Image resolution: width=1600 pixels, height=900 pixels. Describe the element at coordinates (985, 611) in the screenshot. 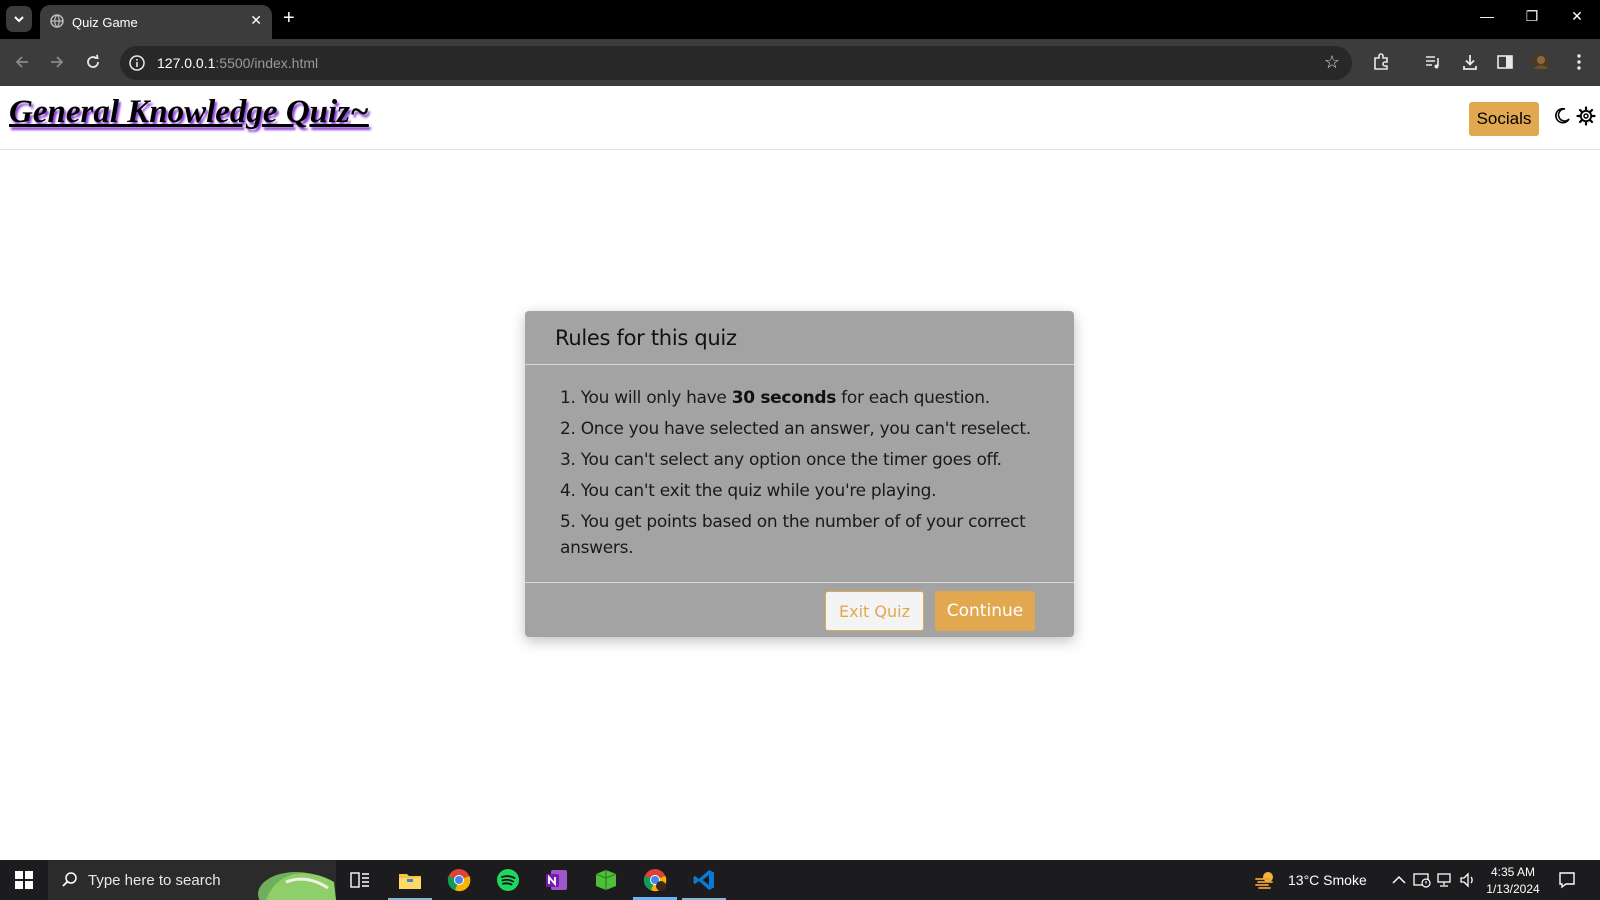

I see `continue-button: Continue` at that location.